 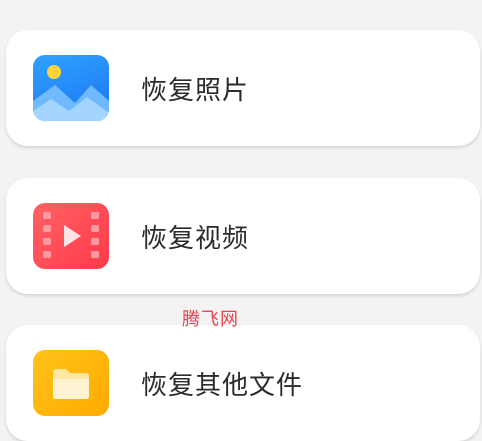 What do you see at coordinates (71, 383) in the screenshot?
I see `folder-icon` at bounding box center [71, 383].